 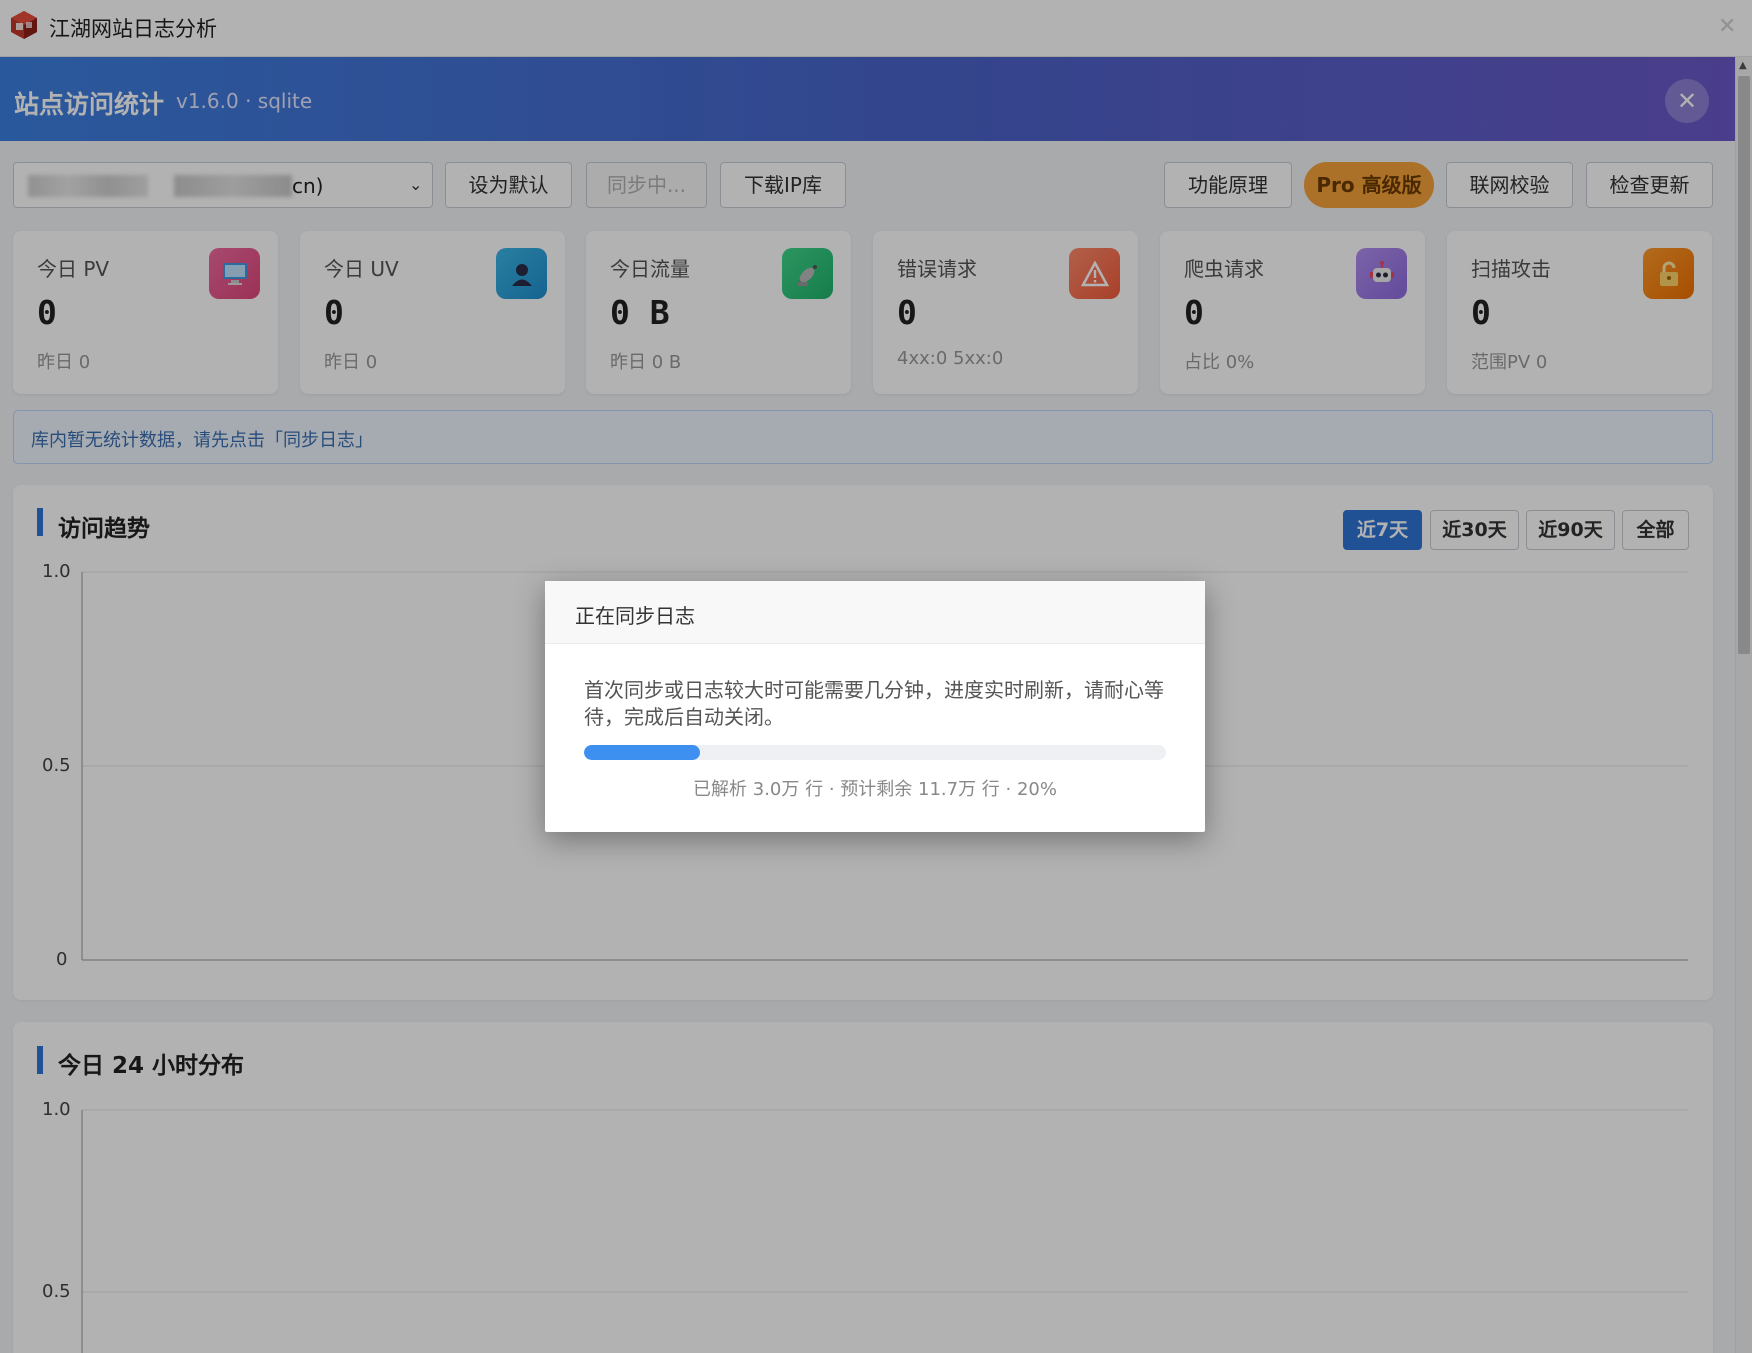 What do you see at coordinates (642, 752) in the screenshot?
I see `sync-progress-fill` at bounding box center [642, 752].